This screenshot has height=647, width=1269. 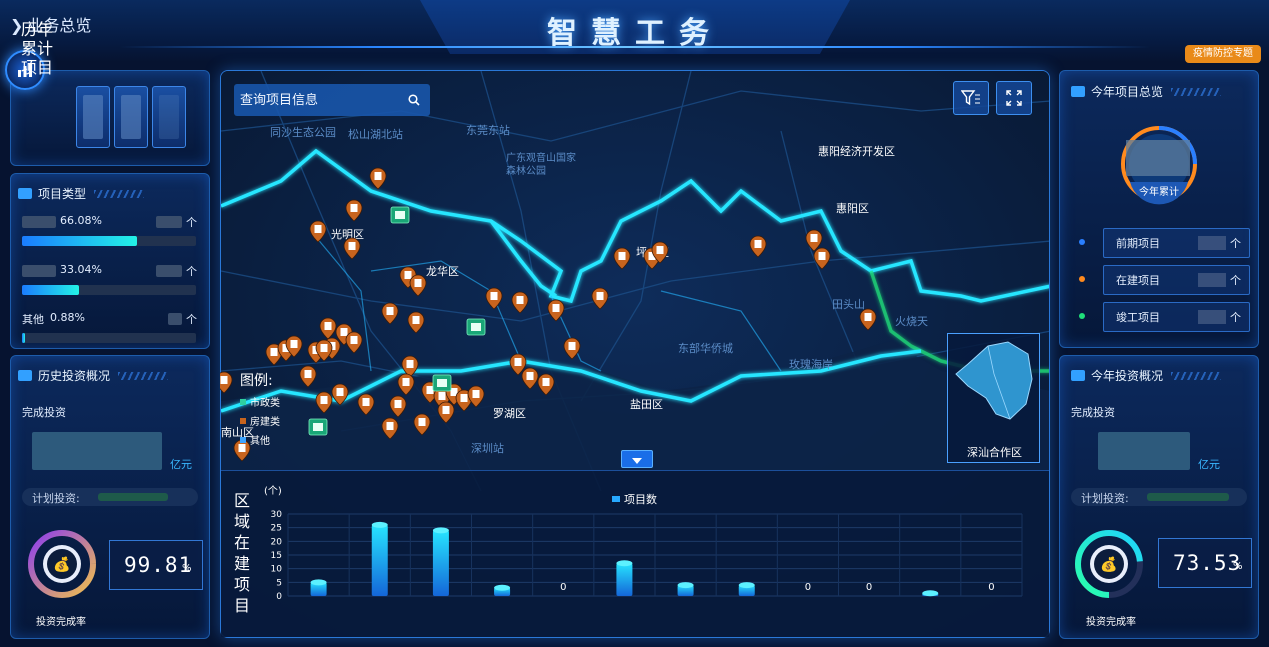 What do you see at coordinates (81, 220) in the screenshot?
I see `type-row-percent: 66.08%` at bounding box center [81, 220].